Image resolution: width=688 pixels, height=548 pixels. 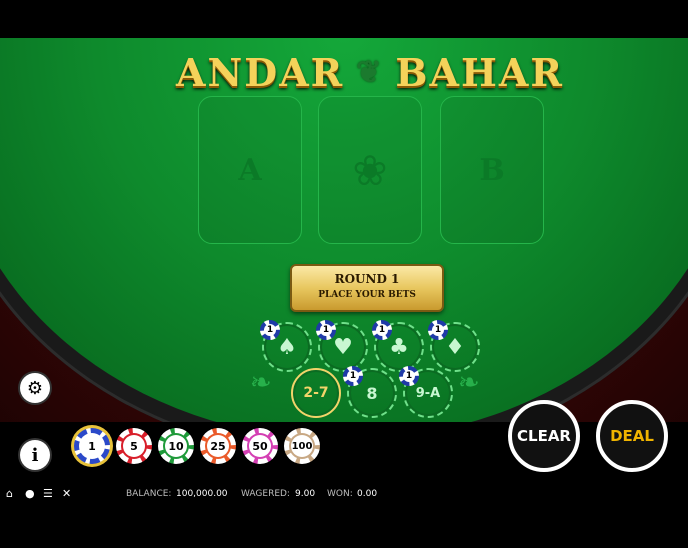 I want to click on joker-card-slot: ❀, so click(x=370, y=170).